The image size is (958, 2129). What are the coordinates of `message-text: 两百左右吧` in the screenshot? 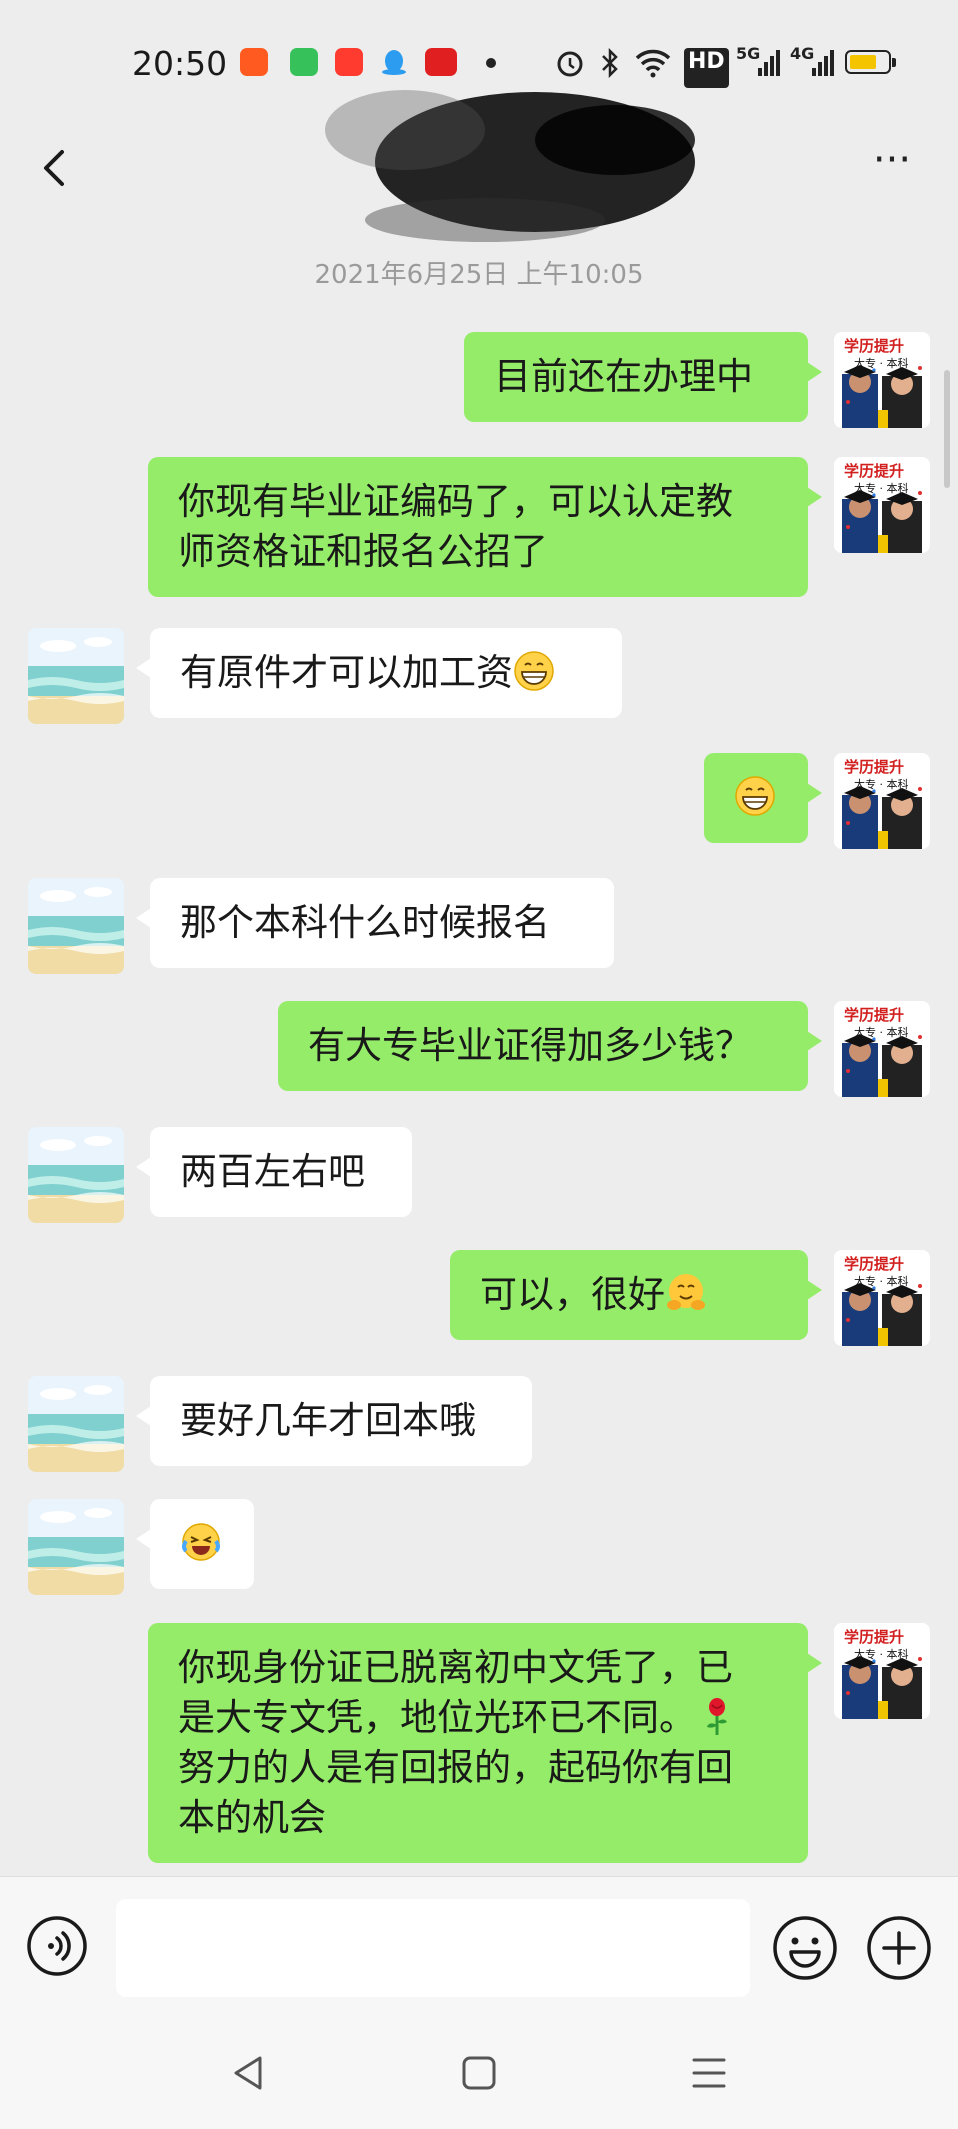 It's located at (272, 1171).